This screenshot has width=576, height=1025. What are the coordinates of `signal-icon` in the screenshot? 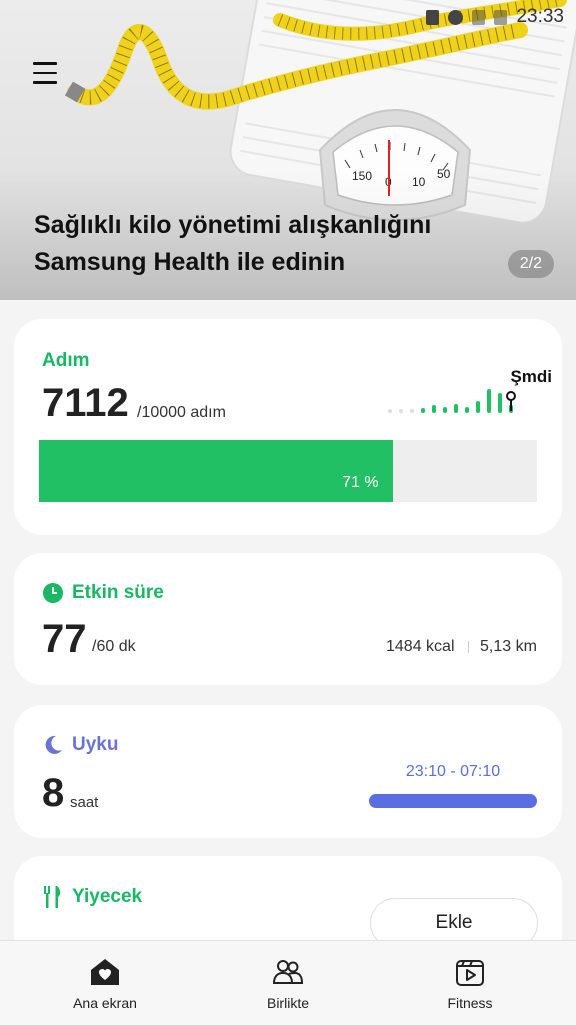 It's located at (479, 17).